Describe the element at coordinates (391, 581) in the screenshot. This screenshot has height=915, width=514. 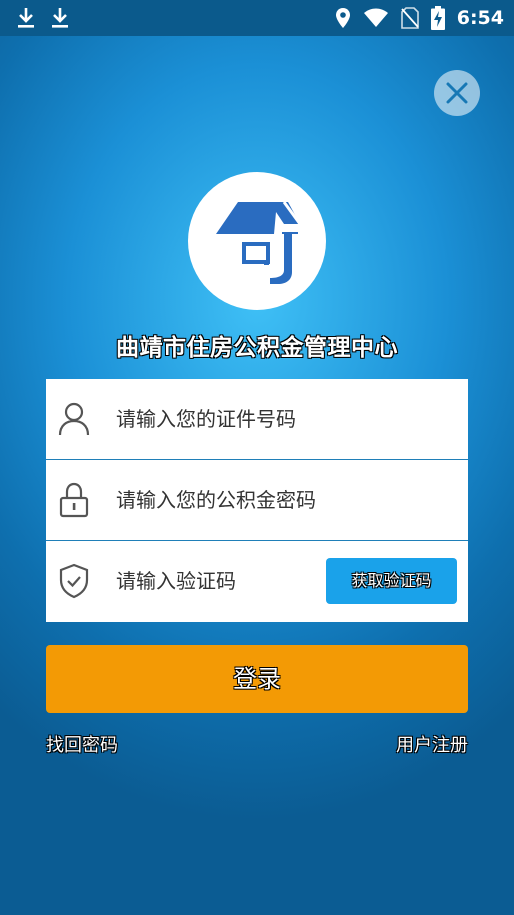
I see `get-code-button: 获取验证码` at that location.